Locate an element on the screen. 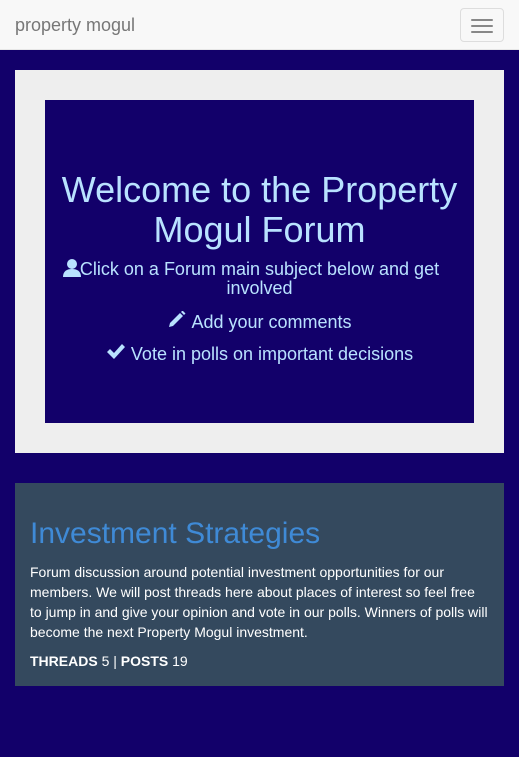 Image resolution: width=519 pixels, height=757 pixels. welcome-item-text: Add your comments is located at coordinates (271, 322).